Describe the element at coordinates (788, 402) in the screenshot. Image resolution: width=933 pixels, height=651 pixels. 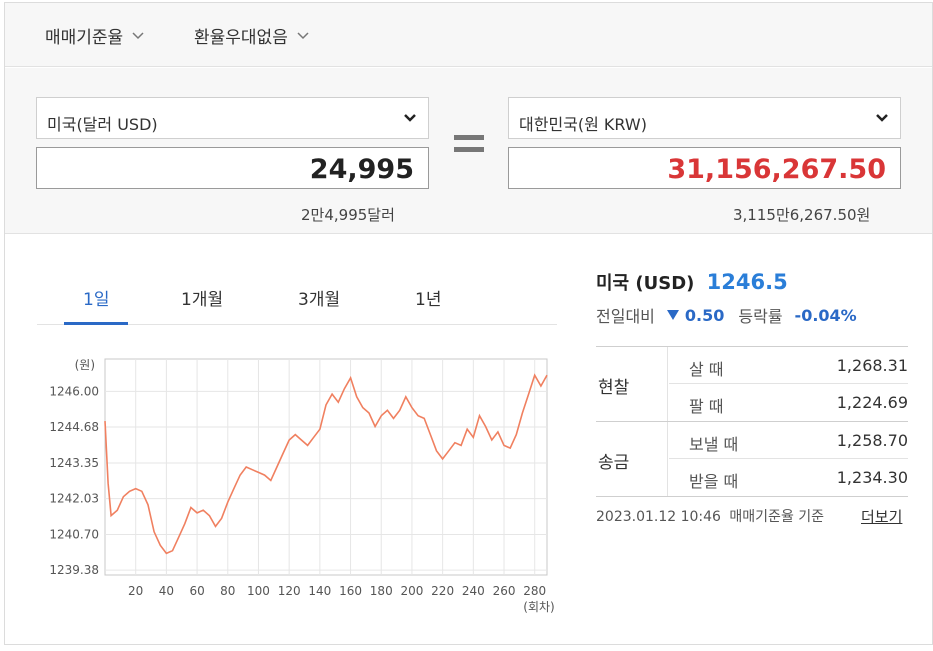
I see `table-row: 팔 때 1,224.69` at that location.